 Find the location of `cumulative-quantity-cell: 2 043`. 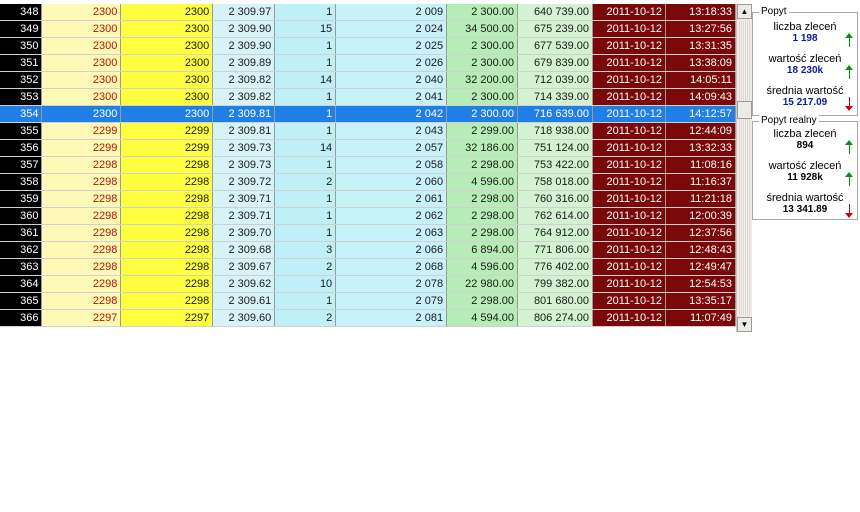

cumulative-quantity-cell: 2 043 is located at coordinates (391, 131).